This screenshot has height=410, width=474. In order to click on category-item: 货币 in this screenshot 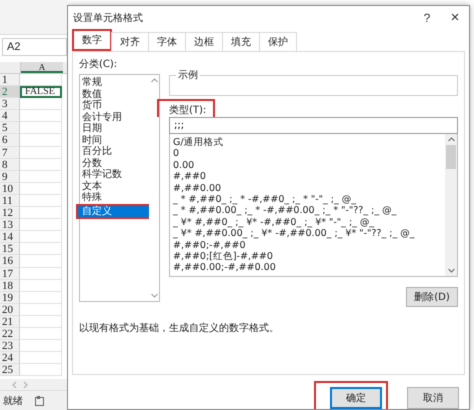, I will do `click(114, 106)`.